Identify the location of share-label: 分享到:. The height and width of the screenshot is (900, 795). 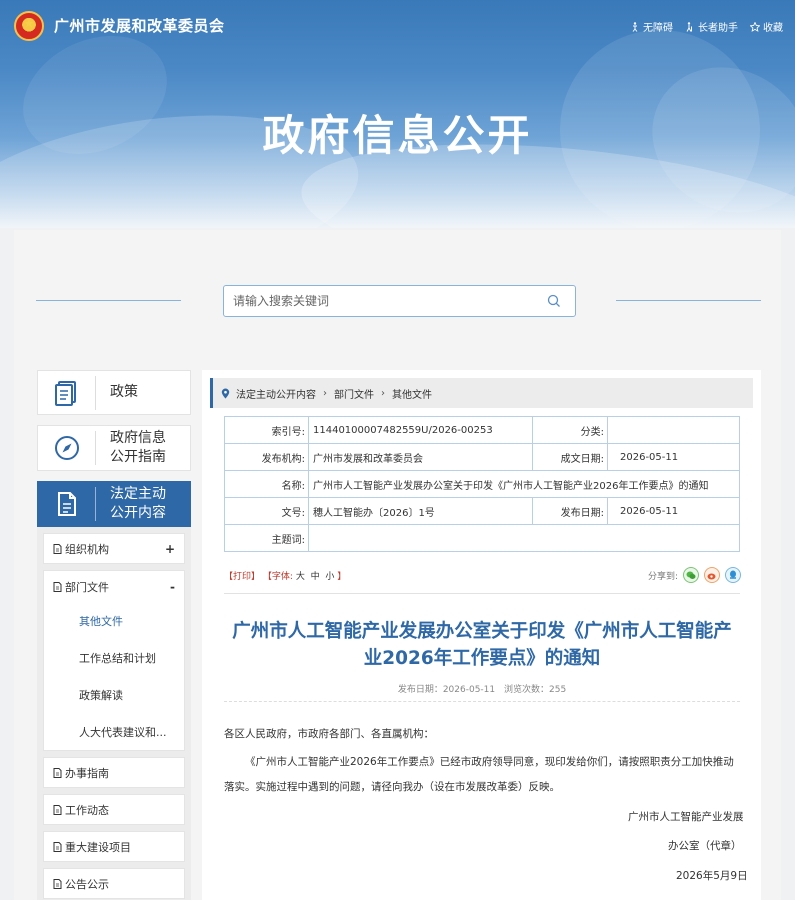
(662, 576).